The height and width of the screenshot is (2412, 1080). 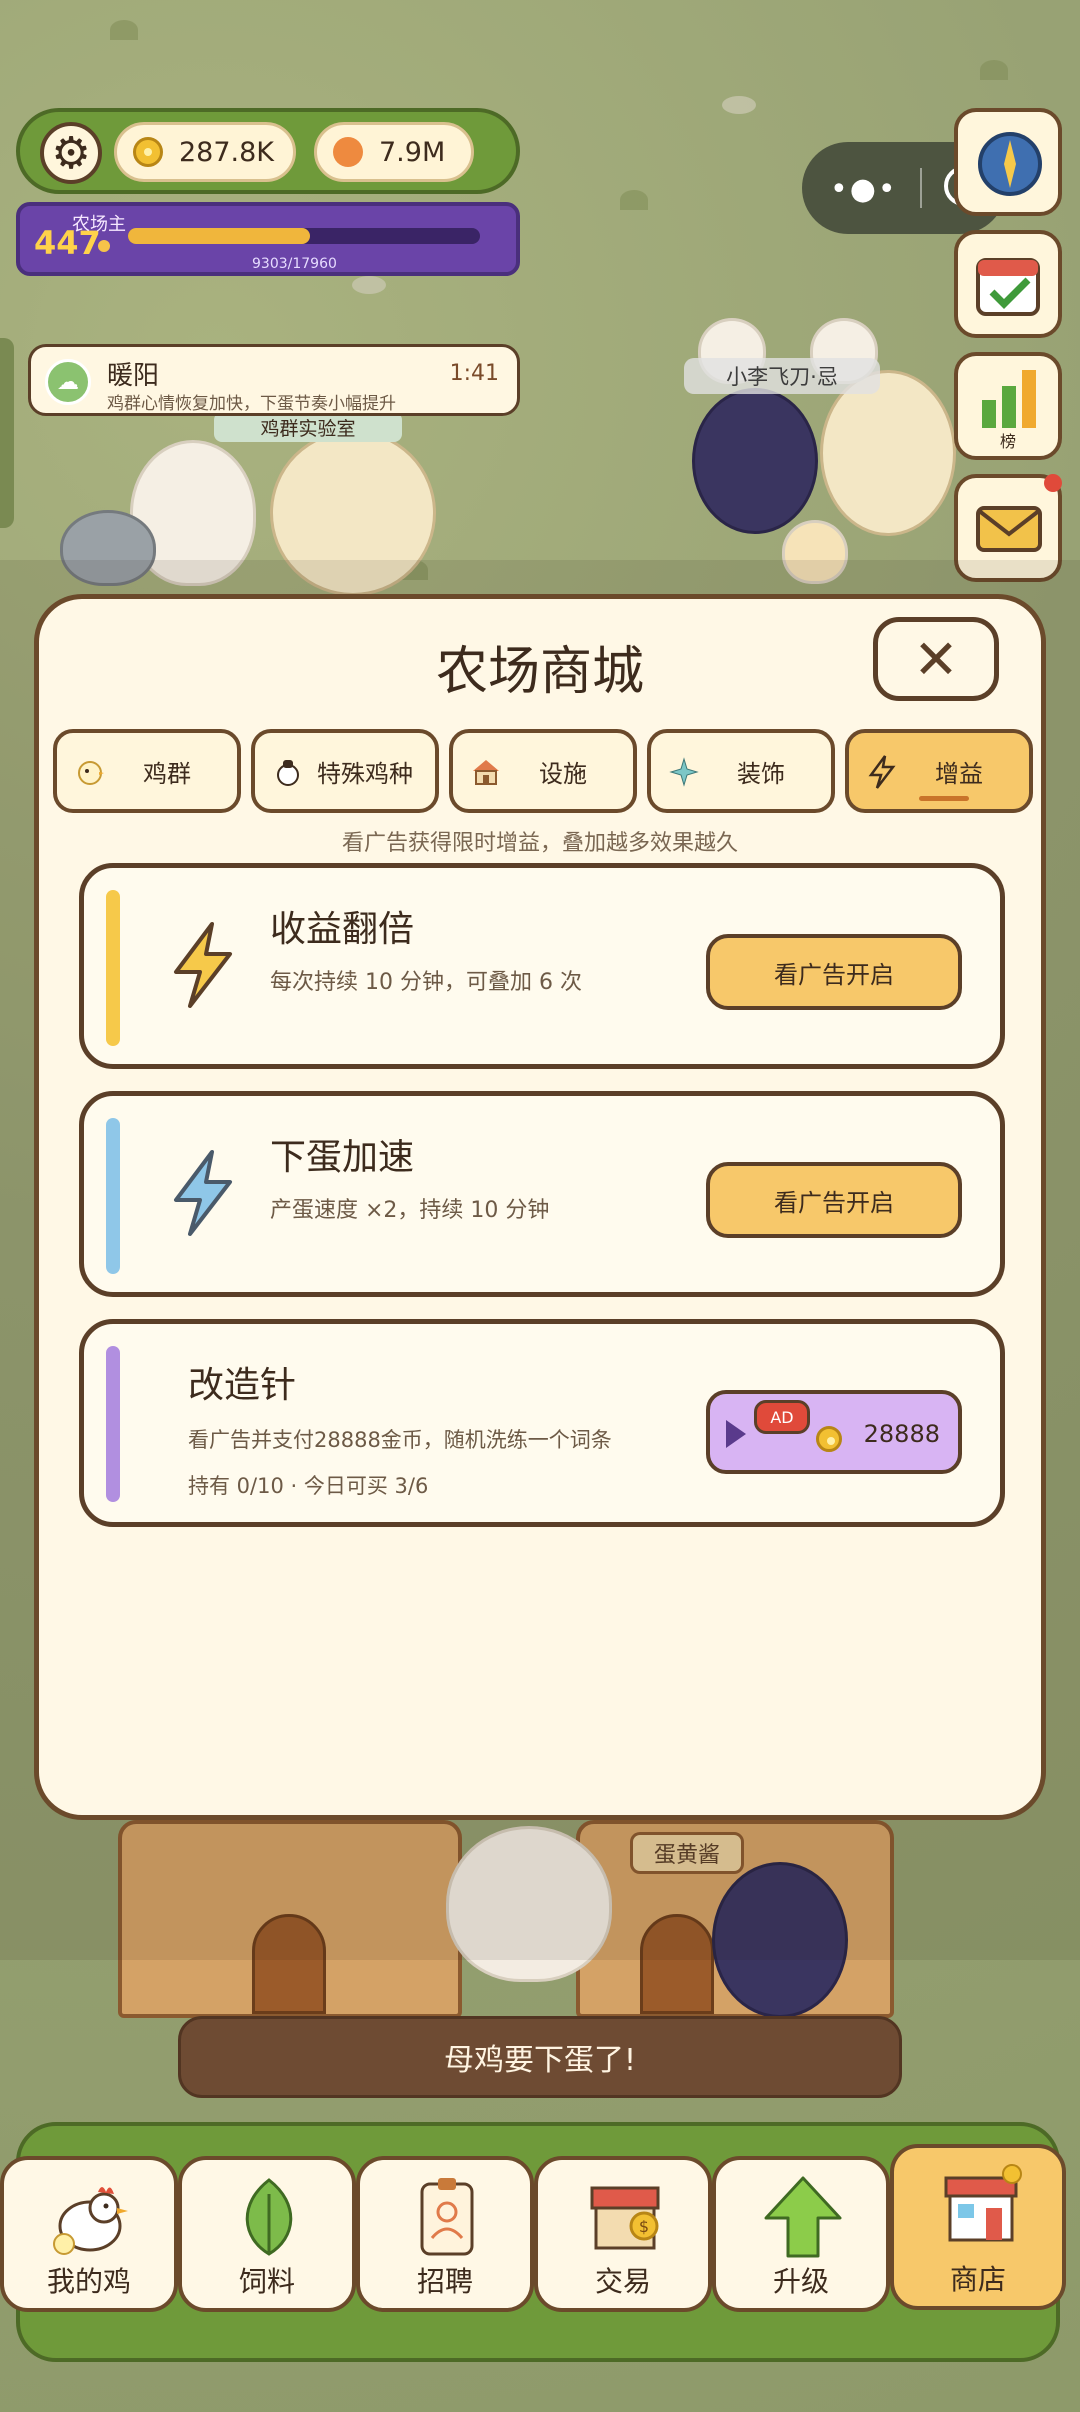 I want to click on ad-purchase-button: AD 28888, so click(x=834, y=1432).